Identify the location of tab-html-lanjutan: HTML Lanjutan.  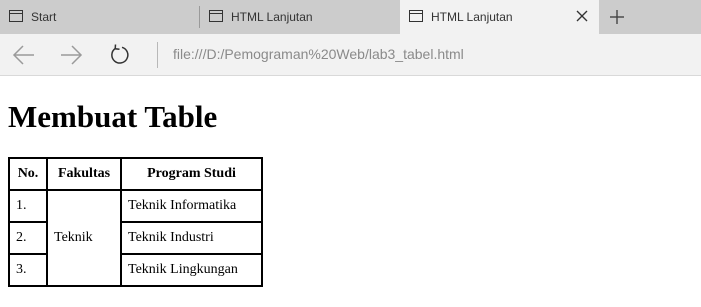
(299, 17).